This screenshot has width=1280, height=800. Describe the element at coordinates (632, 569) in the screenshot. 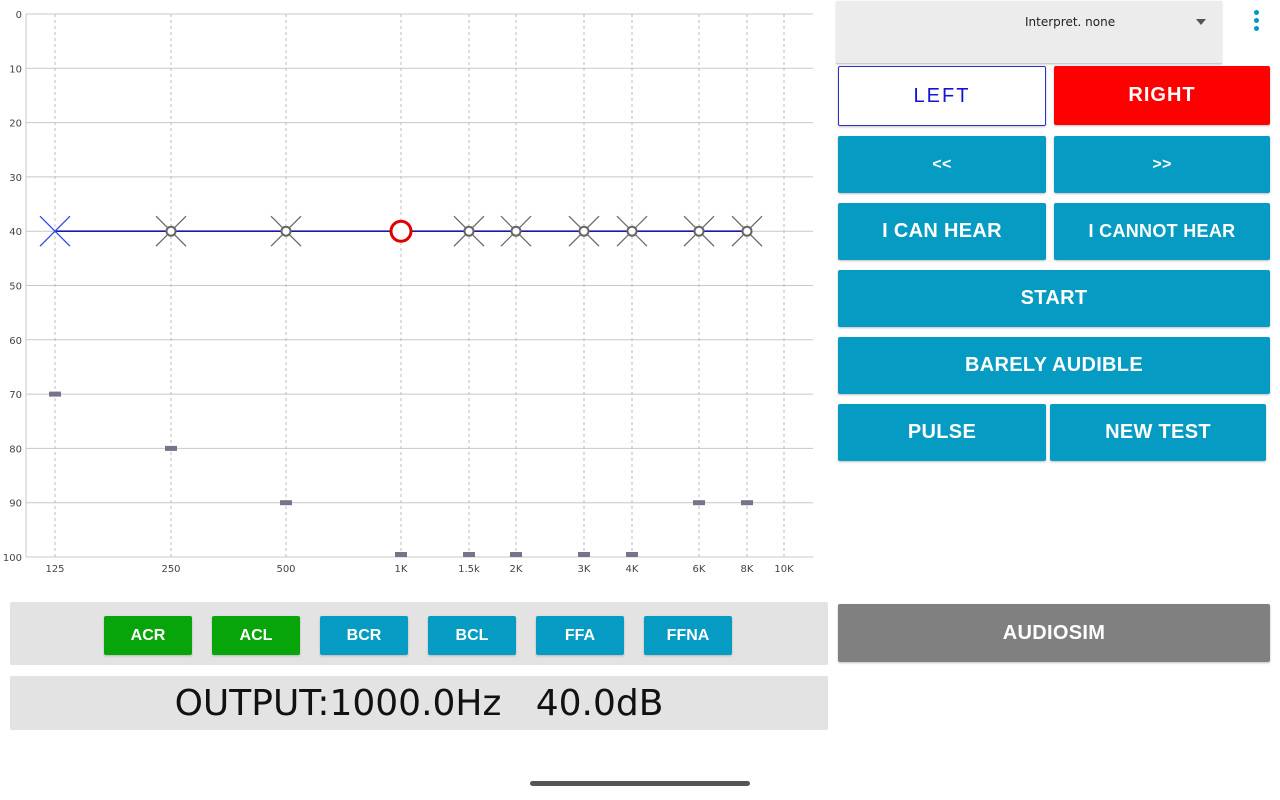

I see `x-tick-label: 4K` at that location.